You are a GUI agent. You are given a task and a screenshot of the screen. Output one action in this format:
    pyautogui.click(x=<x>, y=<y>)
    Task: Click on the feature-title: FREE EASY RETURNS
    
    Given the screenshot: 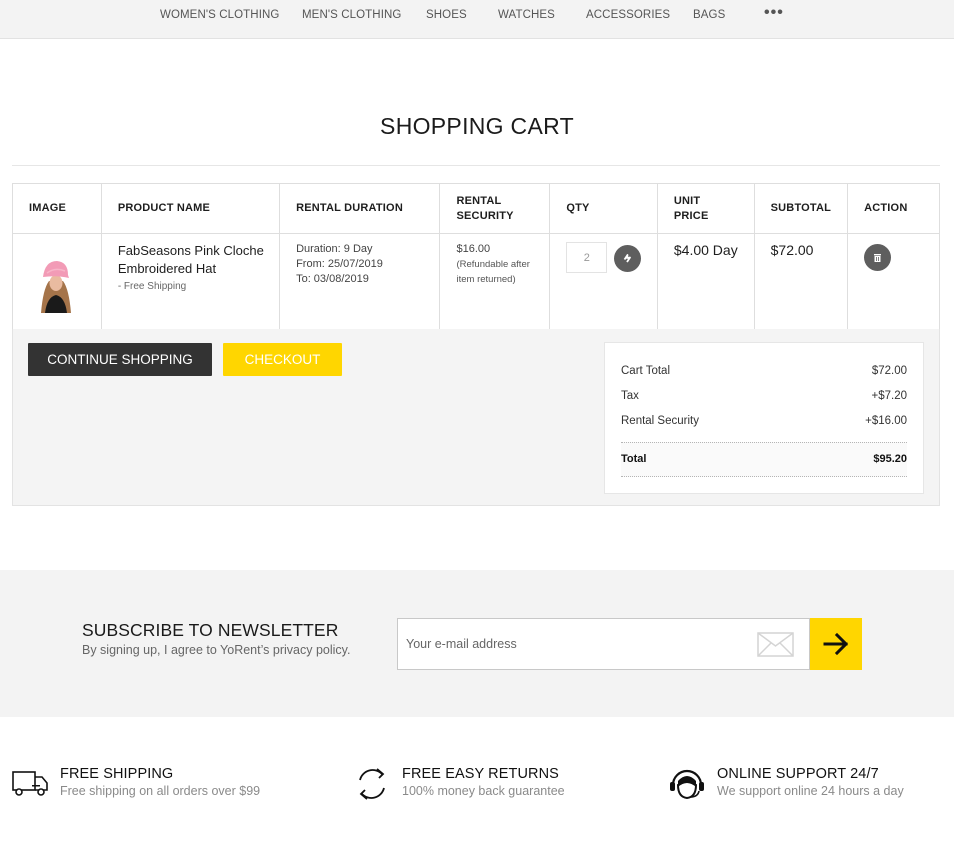 What is the action you would take?
    pyautogui.click(x=480, y=774)
    